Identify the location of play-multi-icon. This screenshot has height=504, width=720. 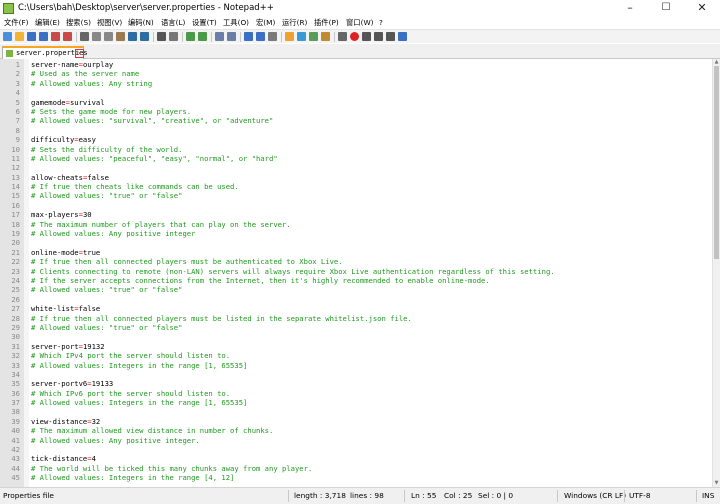
(390, 36).